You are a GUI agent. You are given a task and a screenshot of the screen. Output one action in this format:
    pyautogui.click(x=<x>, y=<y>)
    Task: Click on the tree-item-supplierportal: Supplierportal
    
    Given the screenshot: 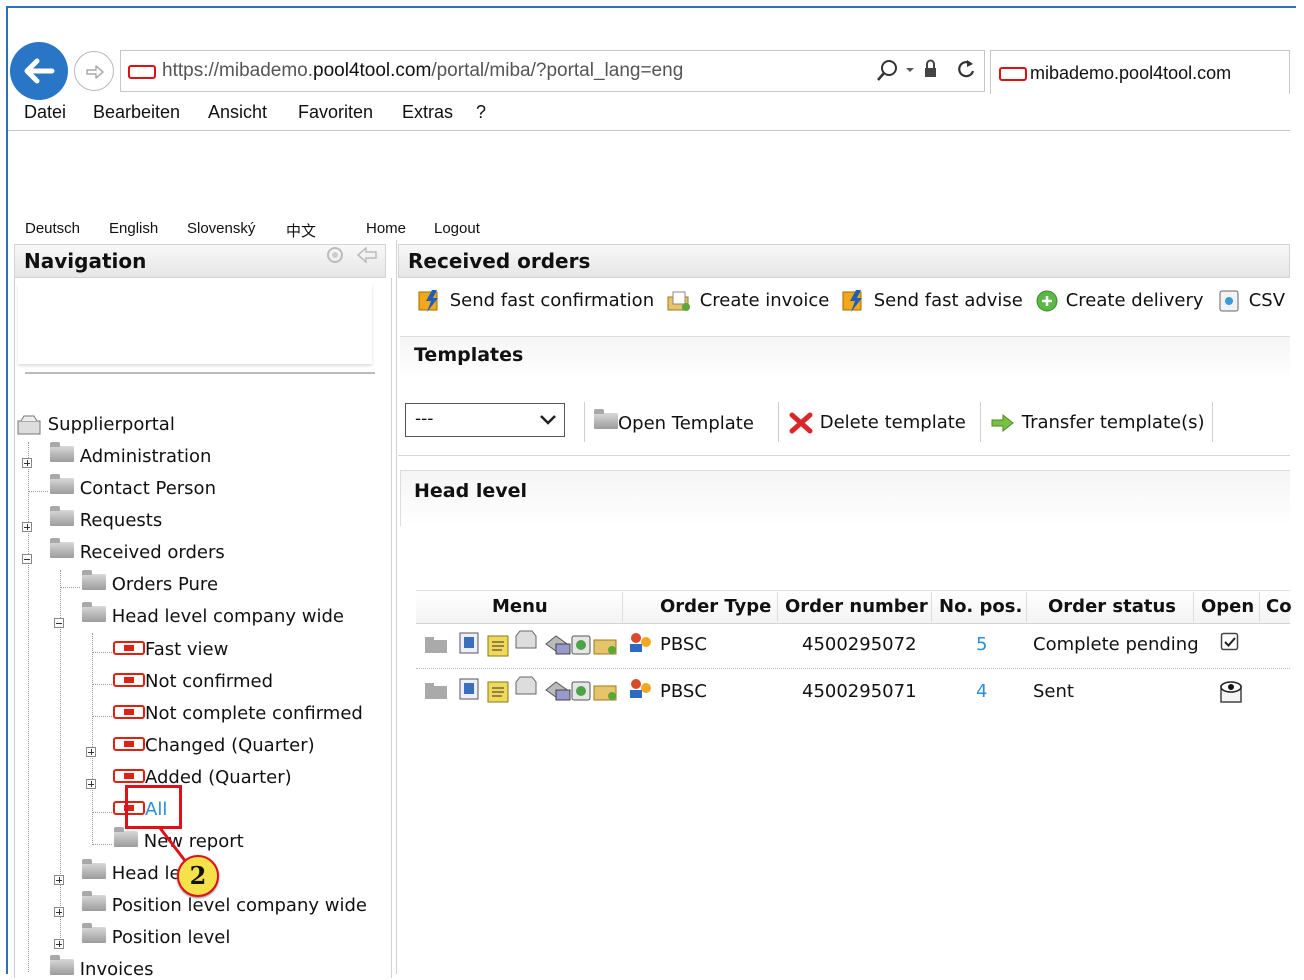 What is the action you would take?
    pyautogui.click(x=95, y=424)
    